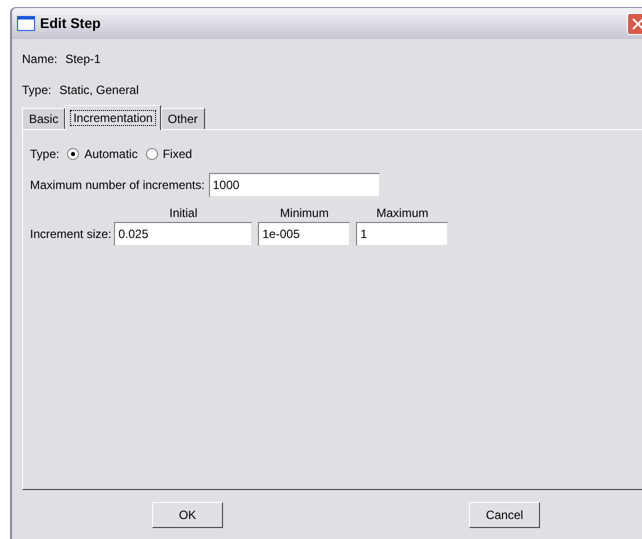  Describe the element at coordinates (83, 59) in the screenshot. I see `name-value: Step-1` at that location.